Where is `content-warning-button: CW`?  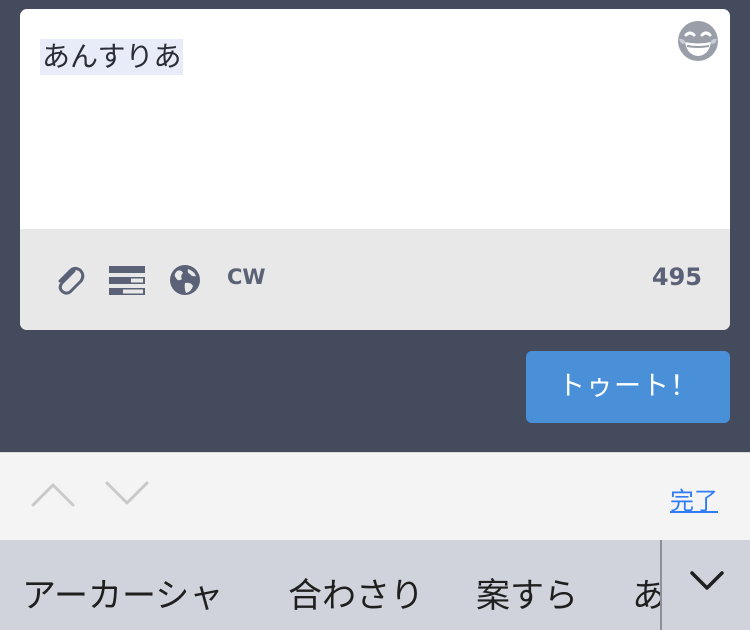
content-warning-button: CW is located at coordinates (246, 277).